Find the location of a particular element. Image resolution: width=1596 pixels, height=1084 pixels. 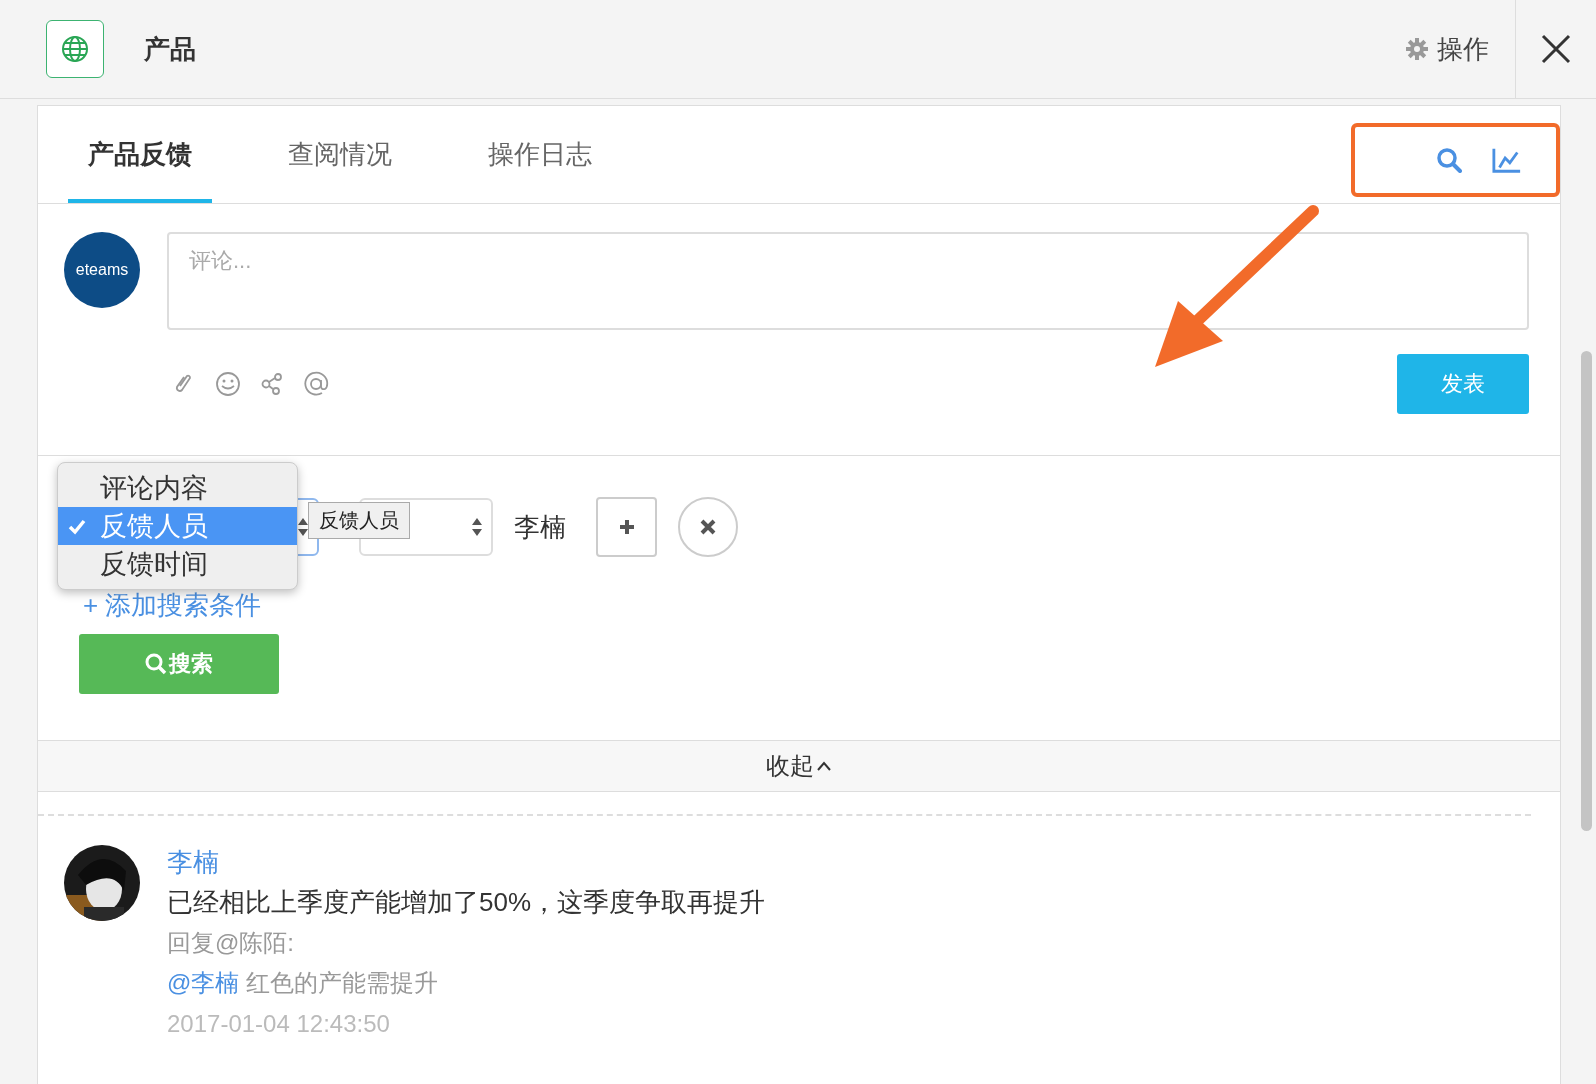

add-button is located at coordinates (626, 527).